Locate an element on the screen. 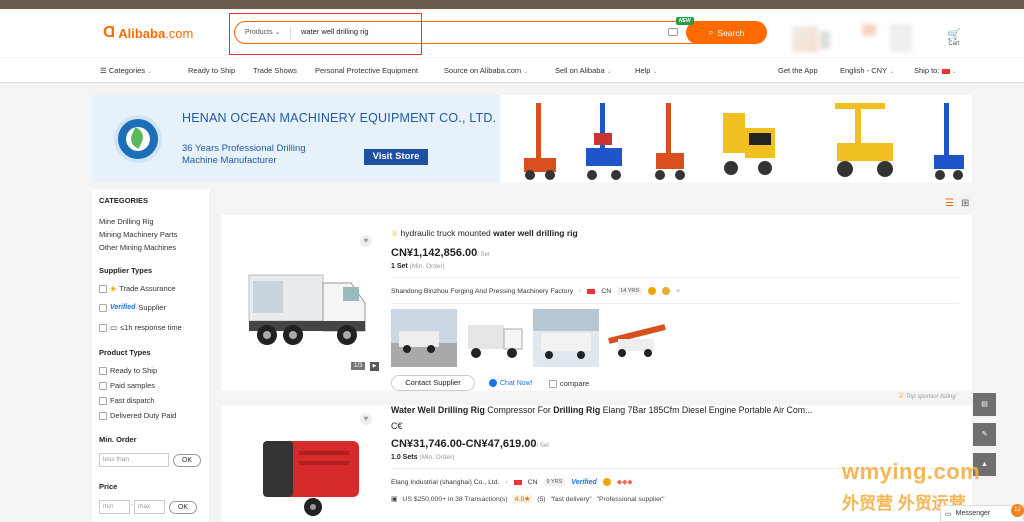 The height and width of the screenshot is (522, 1024). search-button: ⌕ Search is located at coordinates (726, 32).